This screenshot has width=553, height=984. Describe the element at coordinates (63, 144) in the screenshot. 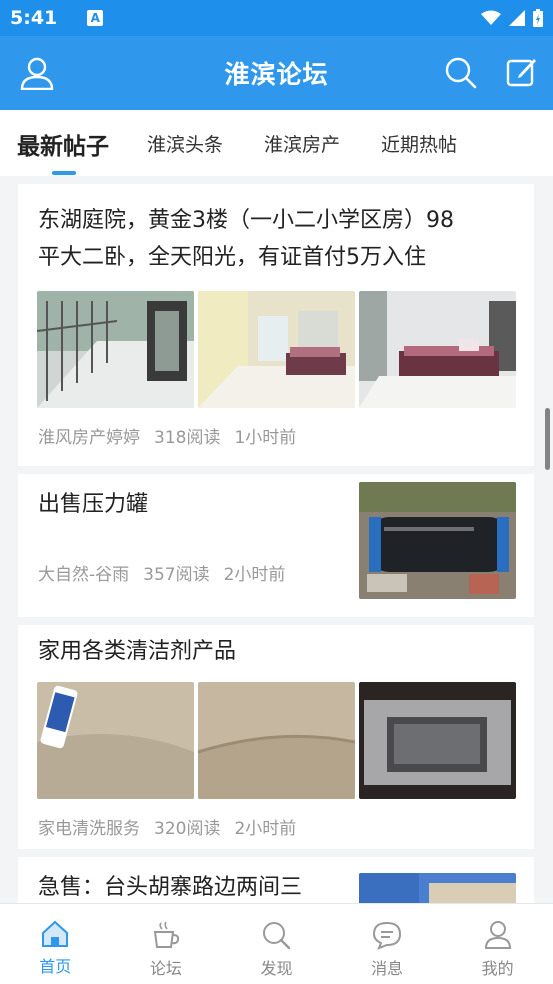

I see `tab-latest-posts: 最新帖子` at that location.